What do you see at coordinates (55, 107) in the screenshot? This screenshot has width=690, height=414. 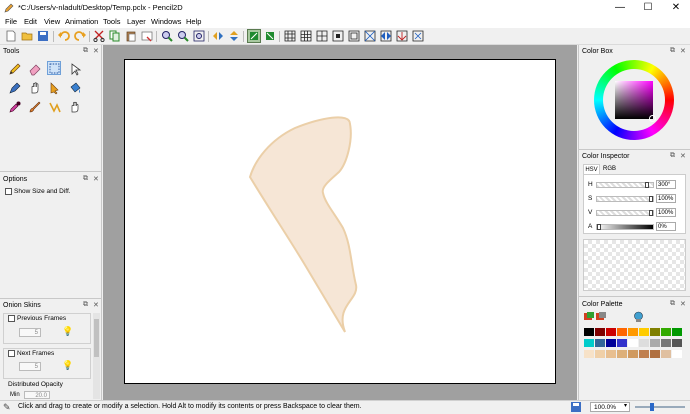 I see `polyline-icon` at bounding box center [55, 107].